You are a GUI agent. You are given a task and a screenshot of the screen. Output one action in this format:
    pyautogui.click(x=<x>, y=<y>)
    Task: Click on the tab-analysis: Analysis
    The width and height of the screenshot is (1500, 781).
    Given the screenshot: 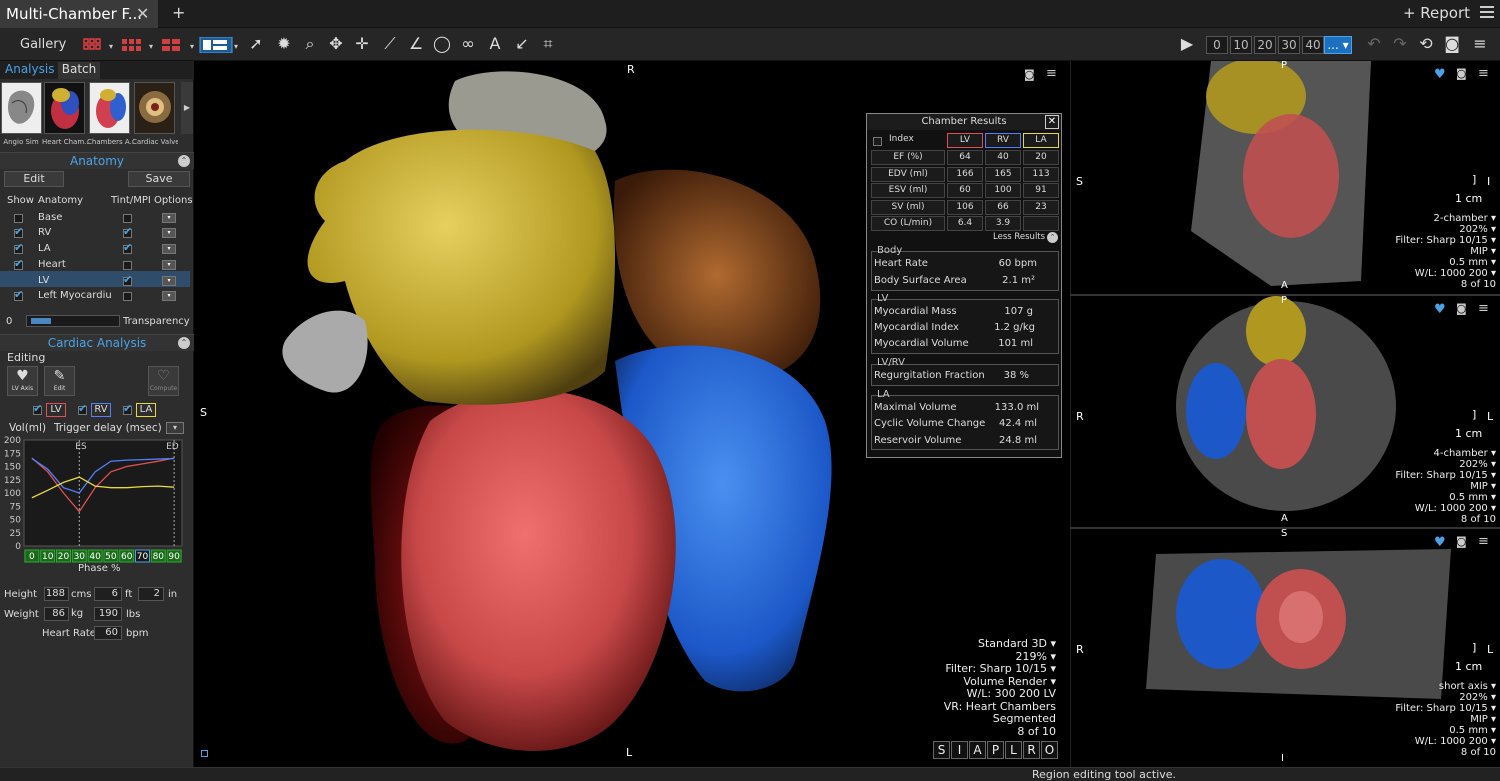 What is the action you would take?
    pyautogui.click(x=29, y=69)
    